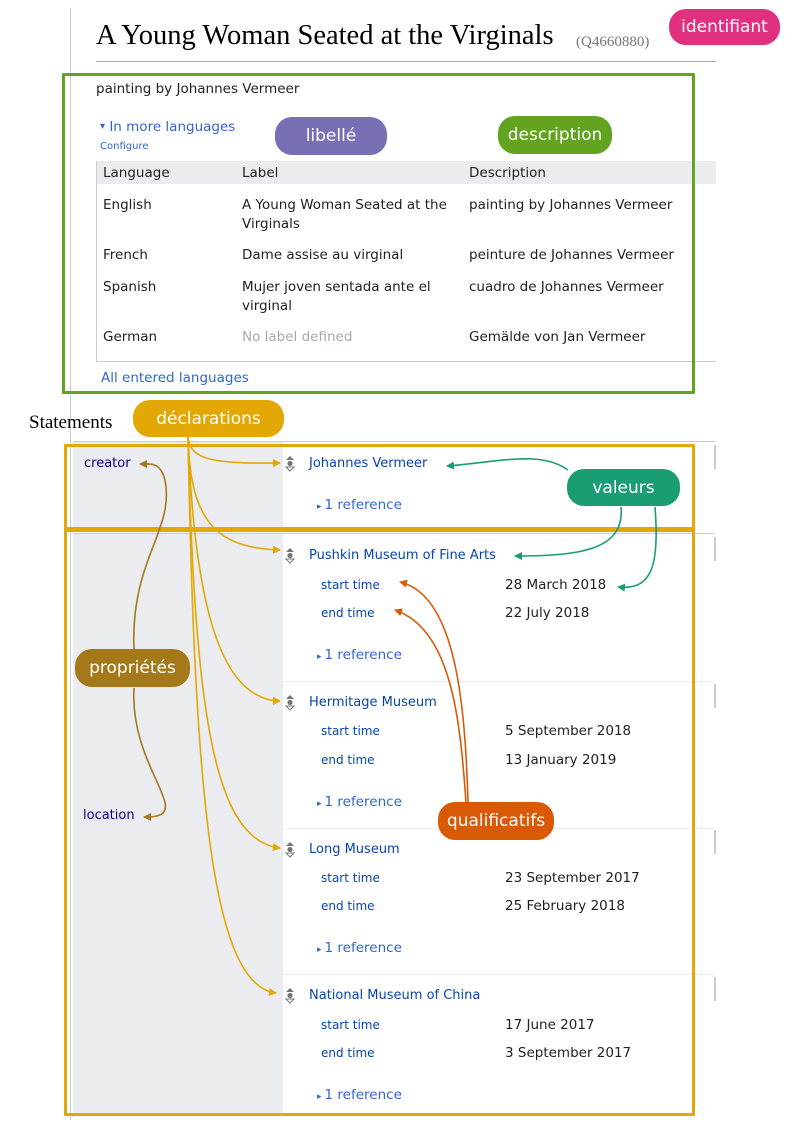 This screenshot has width=794, height=1123. Describe the element at coordinates (724, 27) in the screenshot. I see `annotation-identifiant: identifiant` at that location.